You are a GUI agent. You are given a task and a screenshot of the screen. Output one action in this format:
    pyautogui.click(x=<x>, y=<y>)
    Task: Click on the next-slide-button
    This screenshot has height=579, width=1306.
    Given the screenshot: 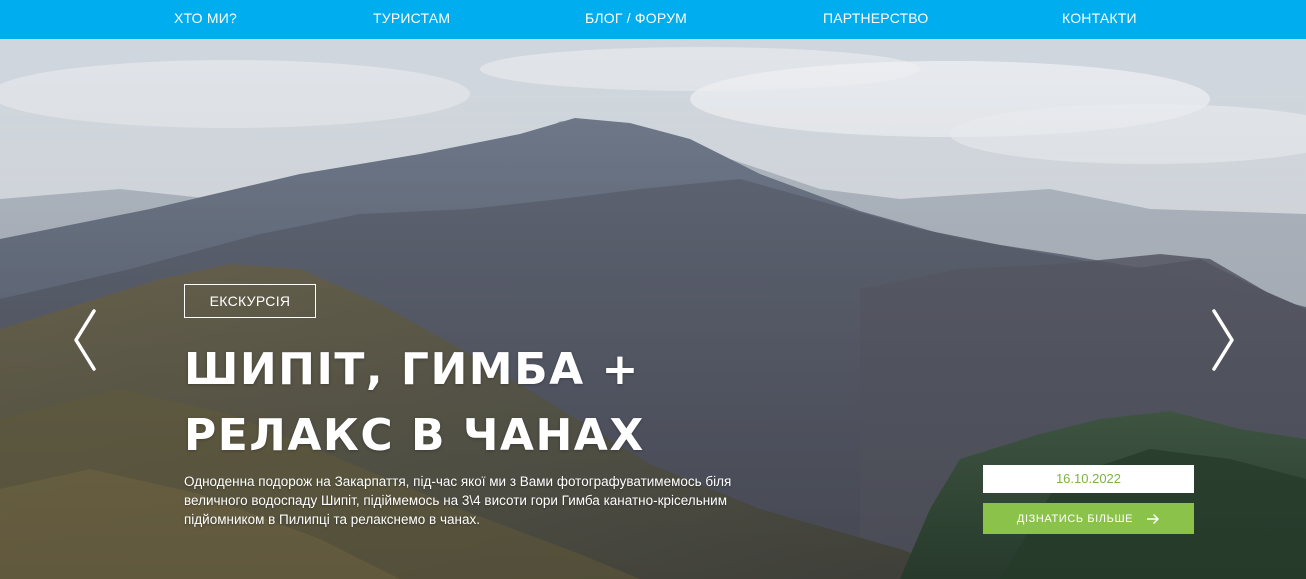 What is the action you would take?
    pyautogui.click(x=1223, y=340)
    